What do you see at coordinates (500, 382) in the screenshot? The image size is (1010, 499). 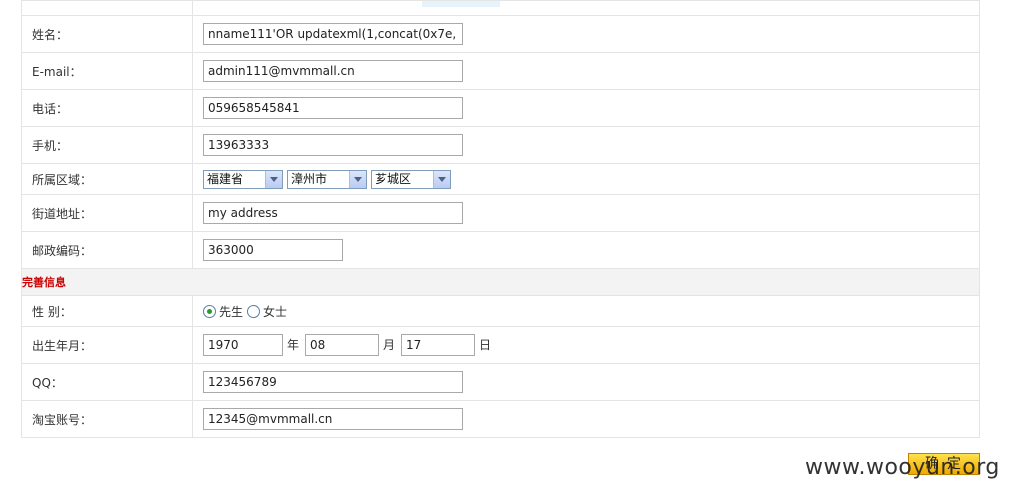 I see `qq-row: QQ：` at bounding box center [500, 382].